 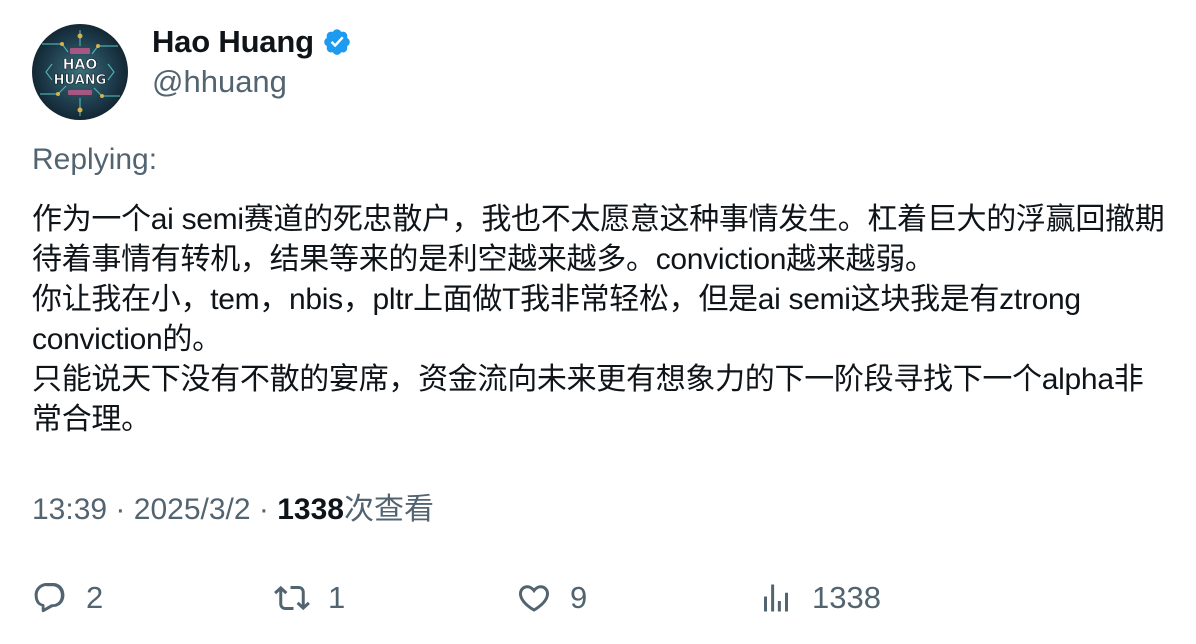 I want to click on name-row: Hao Huang, so click(x=252, y=42).